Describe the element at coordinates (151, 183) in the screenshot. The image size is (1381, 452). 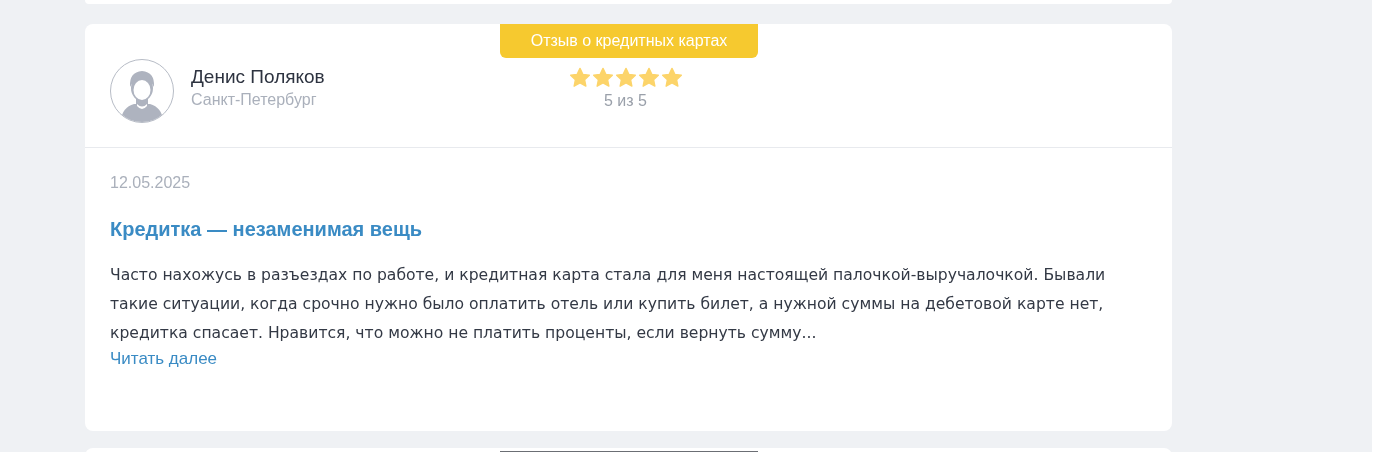
I see `review-date: 12.05.2025` at that location.